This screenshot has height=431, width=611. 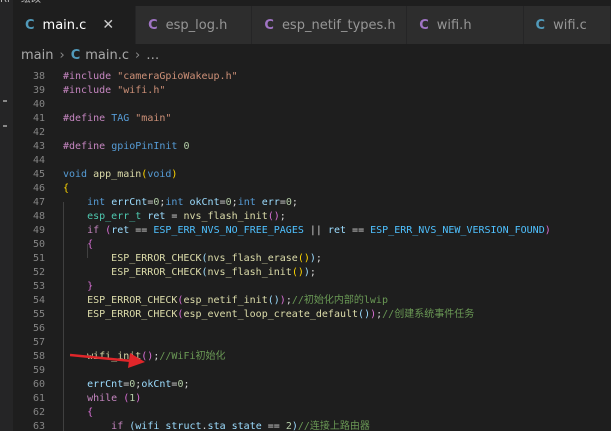 What do you see at coordinates (454, 25) in the screenshot?
I see `tab-label: wifi.h` at bounding box center [454, 25].